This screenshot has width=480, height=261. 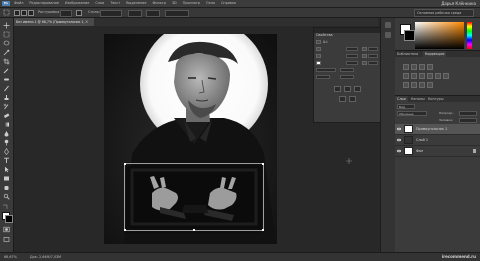 What do you see at coordinates (66, 13) in the screenshot?
I see `feather-input` at bounding box center [66, 13].